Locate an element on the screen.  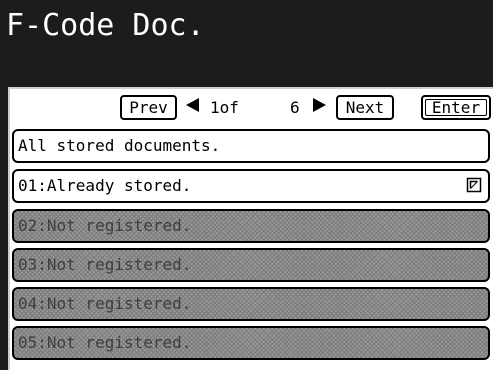
list-item-label: 03:Not registered. is located at coordinates (105, 264).